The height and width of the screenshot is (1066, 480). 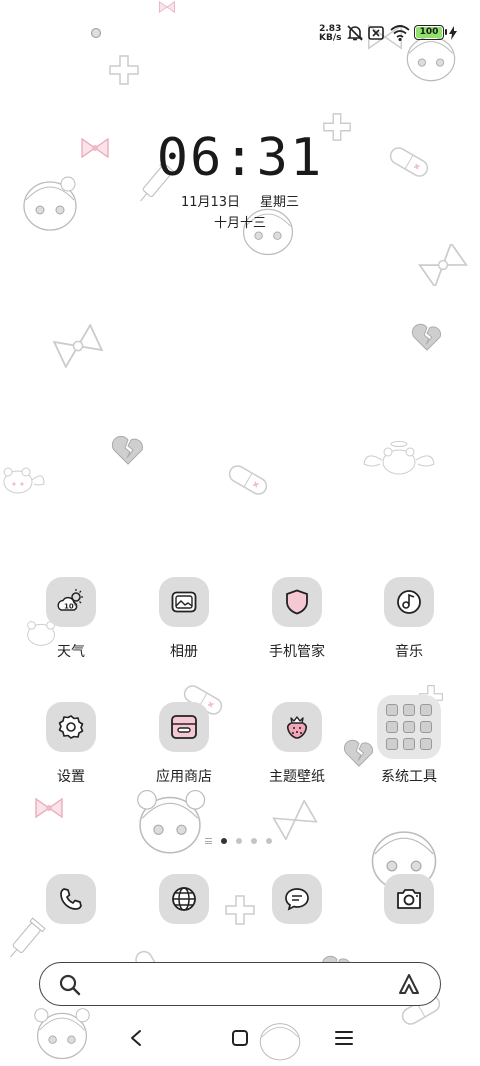 I want to click on lunar-date: 十月十三, so click(x=239, y=223).